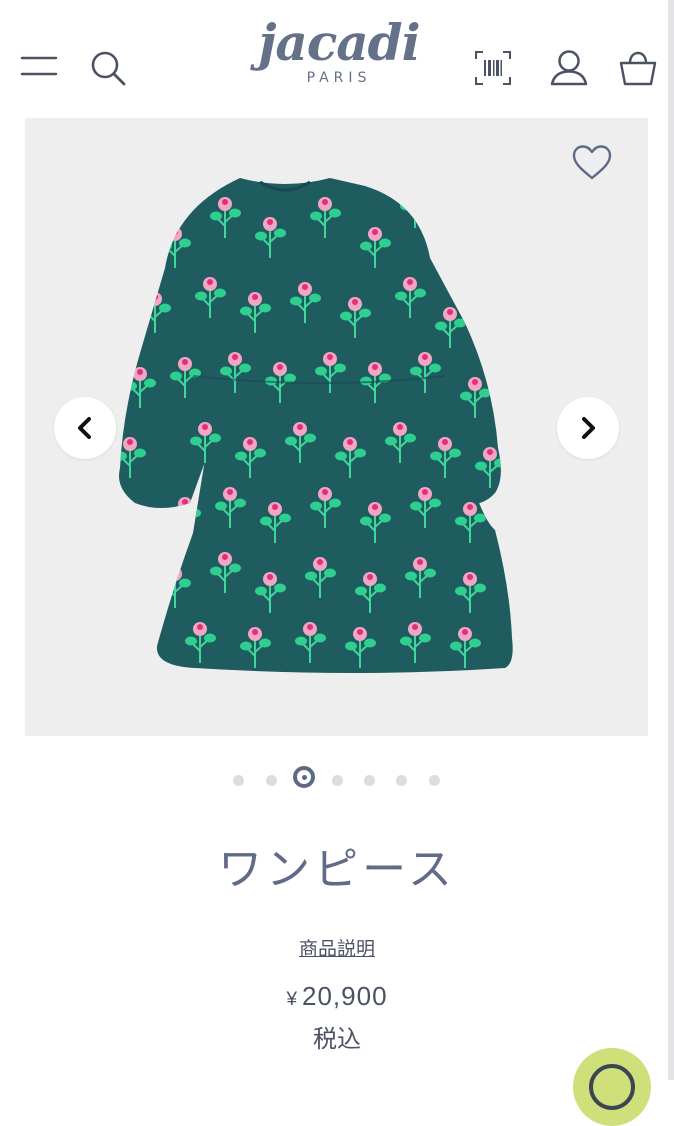 This screenshot has height=1126, width=674. What do you see at coordinates (292, 999) in the screenshot?
I see `currency-symbol: ¥` at bounding box center [292, 999].